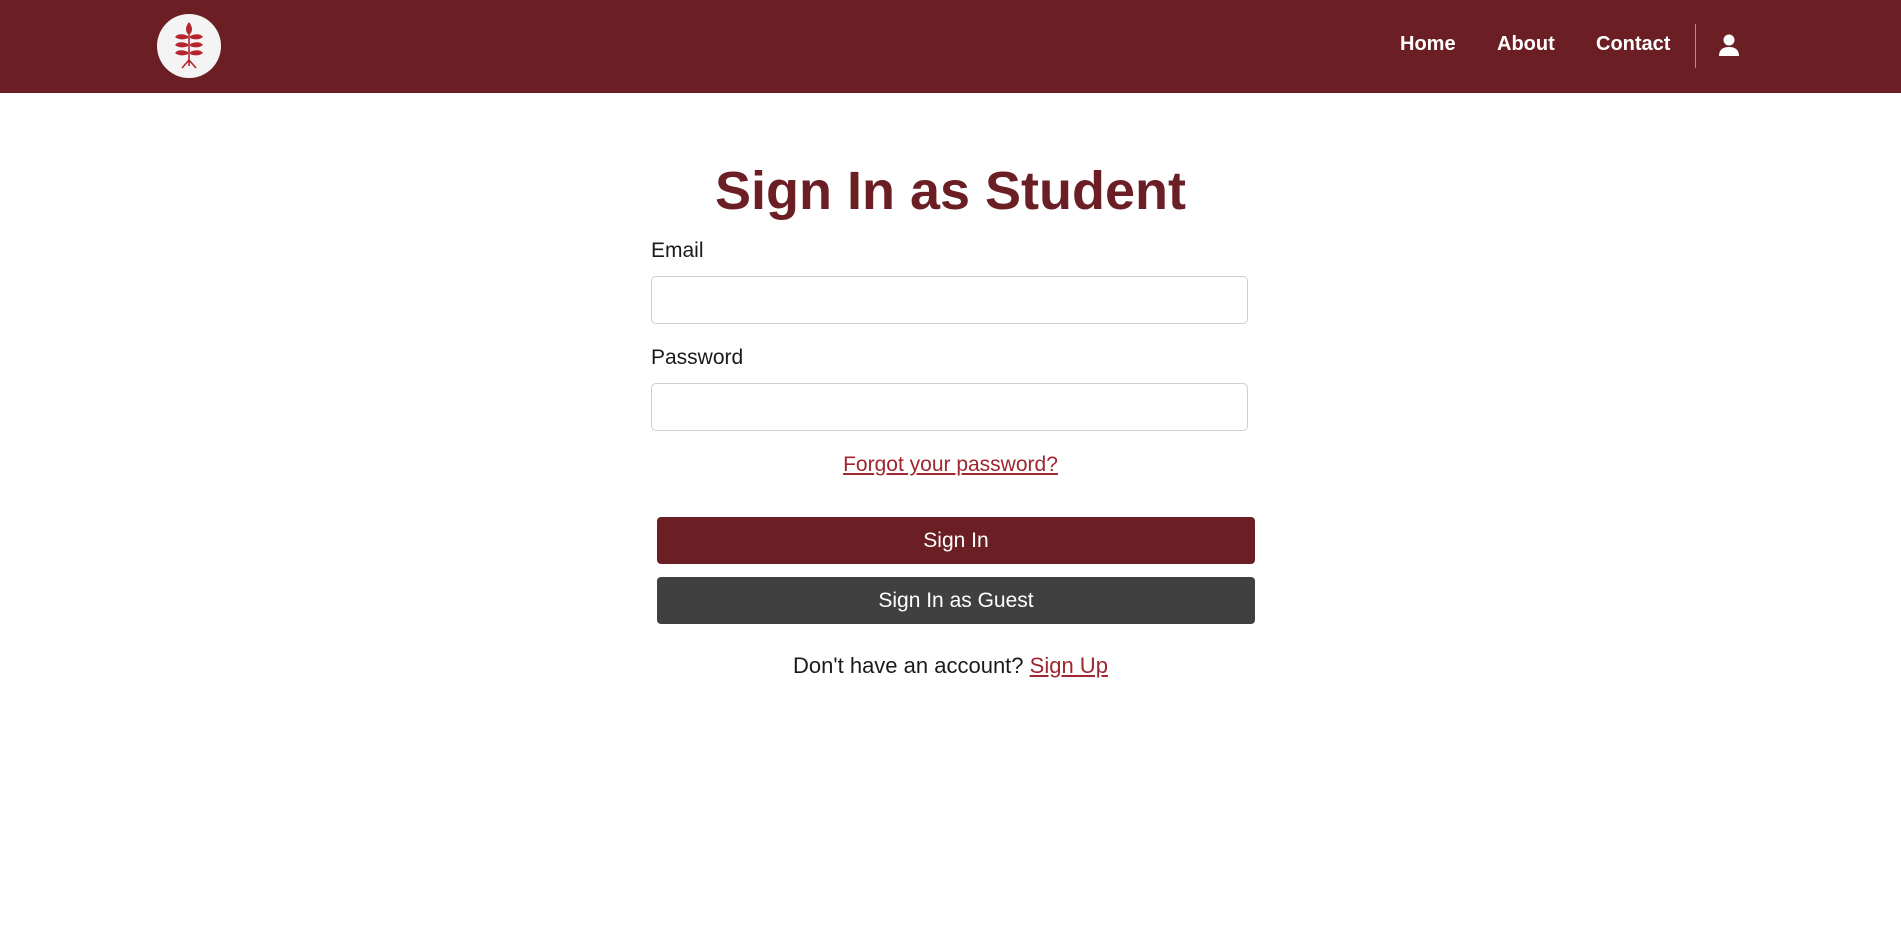 This screenshot has width=1901, height=939. What do you see at coordinates (1633, 44) in the screenshot?
I see `nav-contact-link: Contact` at bounding box center [1633, 44].